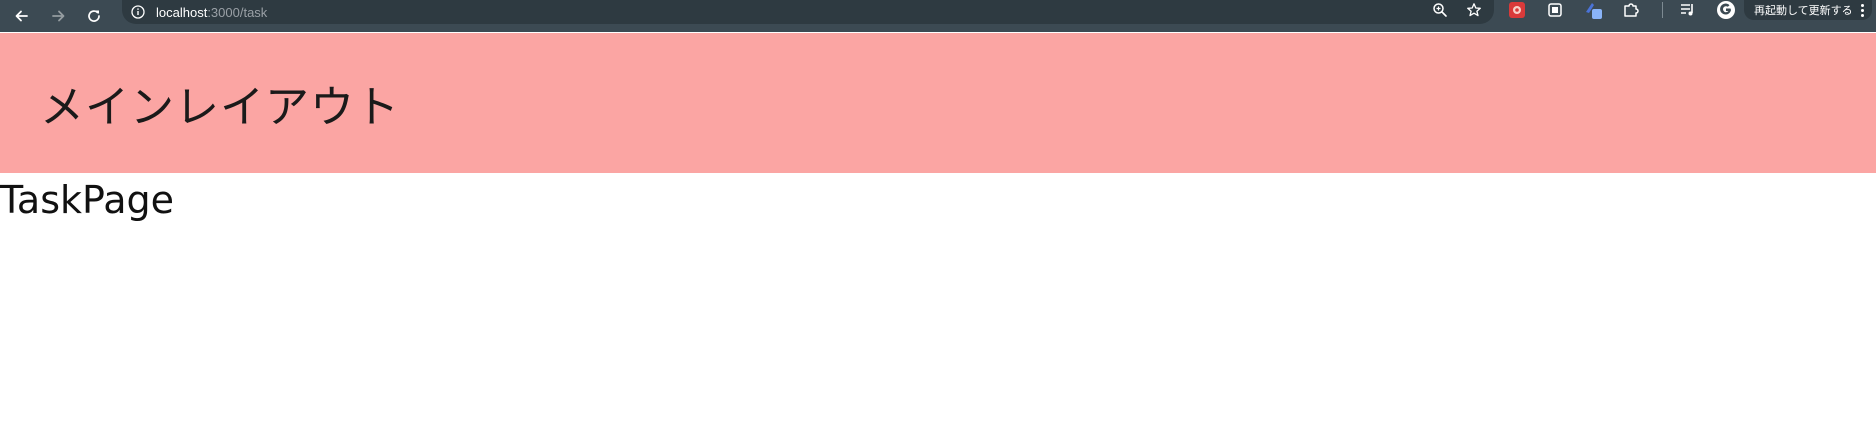 Image resolution: width=1876 pixels, height=446 pixels. Describe the element at coordinates (182, 12) in the screenshot. I see `url-host: localhost` at that location.